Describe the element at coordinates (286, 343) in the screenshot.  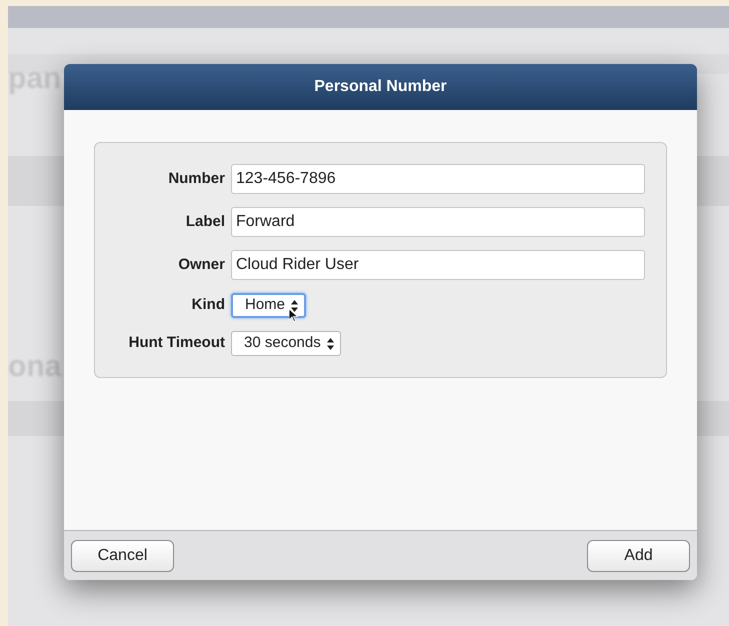
I see `select-dropdown: 30 seconds` at that location.